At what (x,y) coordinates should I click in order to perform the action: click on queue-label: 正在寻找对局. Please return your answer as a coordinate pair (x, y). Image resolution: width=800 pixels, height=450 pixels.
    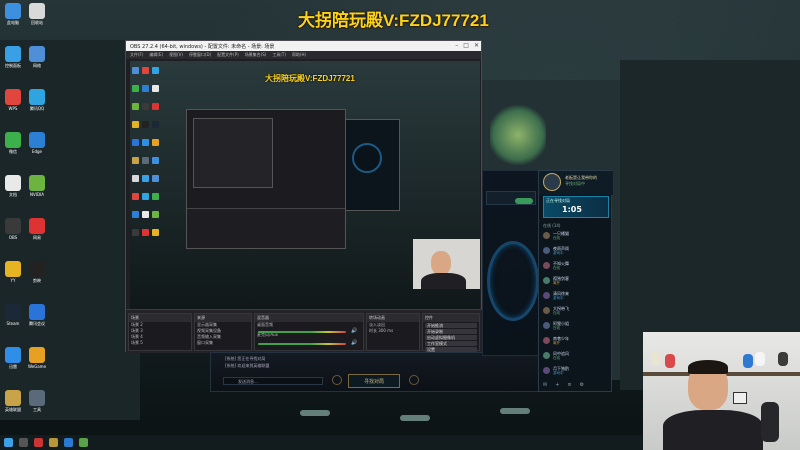
    Looking at the image, I should click on (558, 200).